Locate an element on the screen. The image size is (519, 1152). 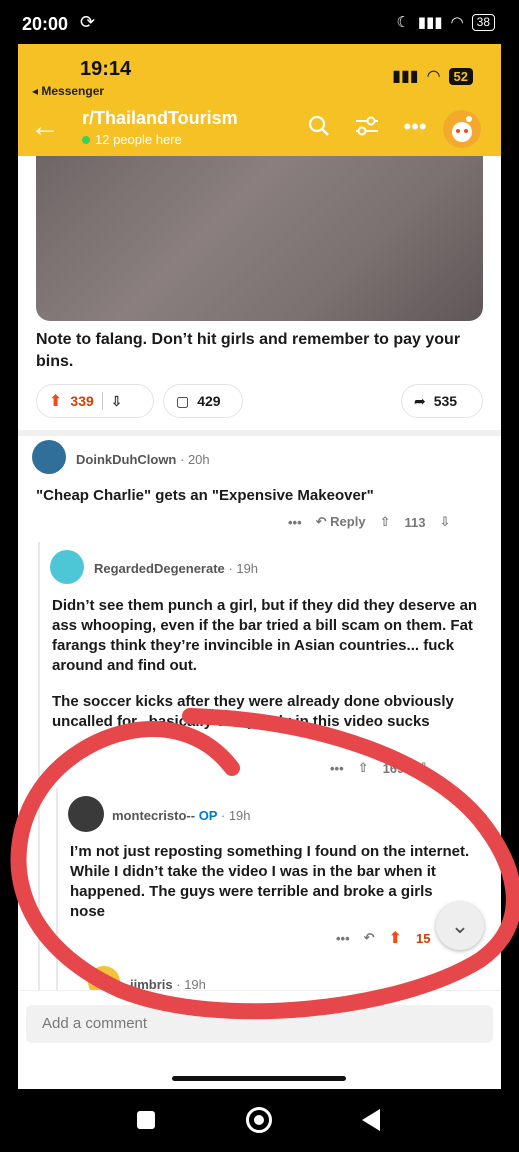
comment-username: DoinkDuhClown · 20h is located at coordinates (143, 459).